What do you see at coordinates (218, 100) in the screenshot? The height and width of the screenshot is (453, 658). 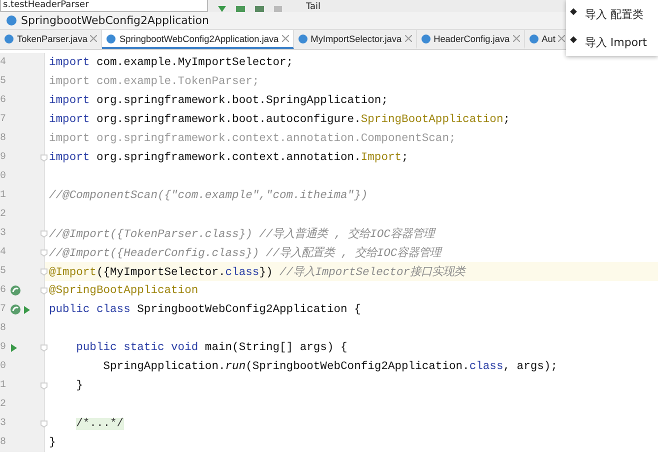 I see `code-line: import org.springframework.boot.SpringApplication;` at bounding box center [218, 100].